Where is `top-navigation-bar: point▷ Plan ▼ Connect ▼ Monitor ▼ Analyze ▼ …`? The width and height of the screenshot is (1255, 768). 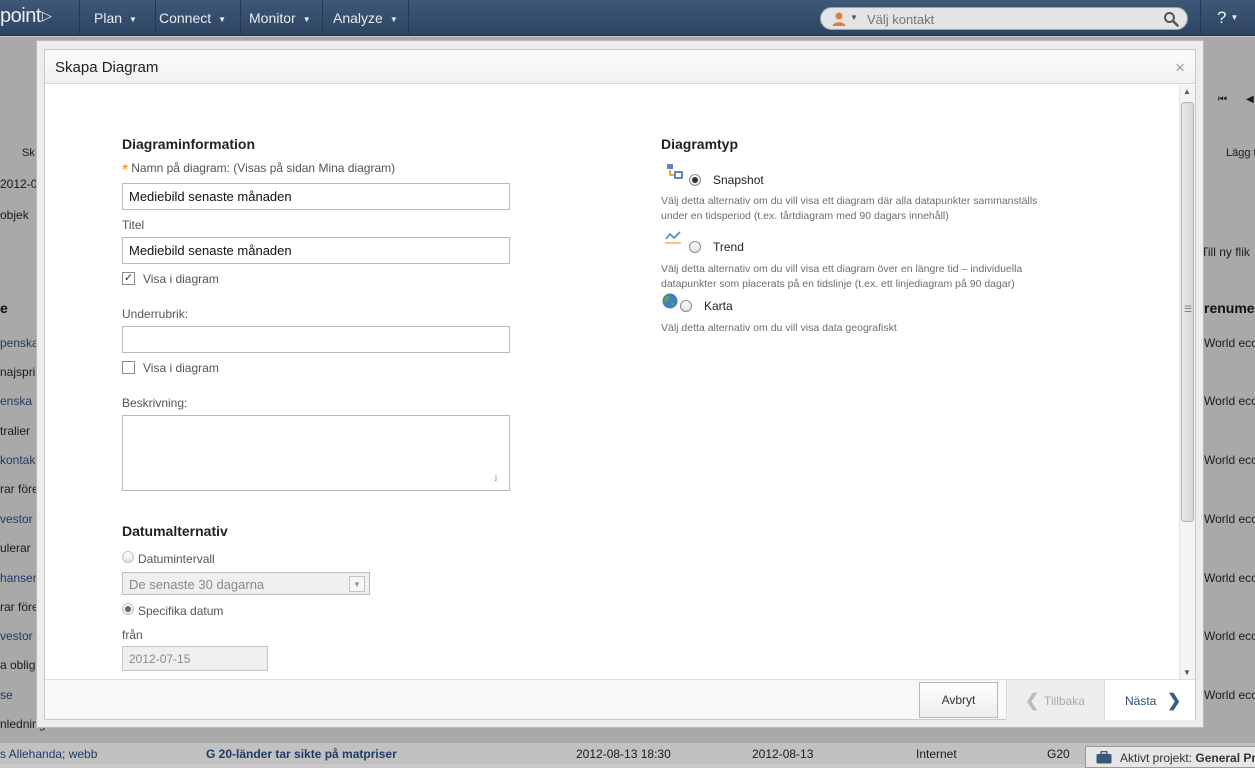
top-navigation-bar: point▷ Plan ▼ Connect ▼ Monitor ▼ Analyze ▼ … is located at coordinates (627, 18).